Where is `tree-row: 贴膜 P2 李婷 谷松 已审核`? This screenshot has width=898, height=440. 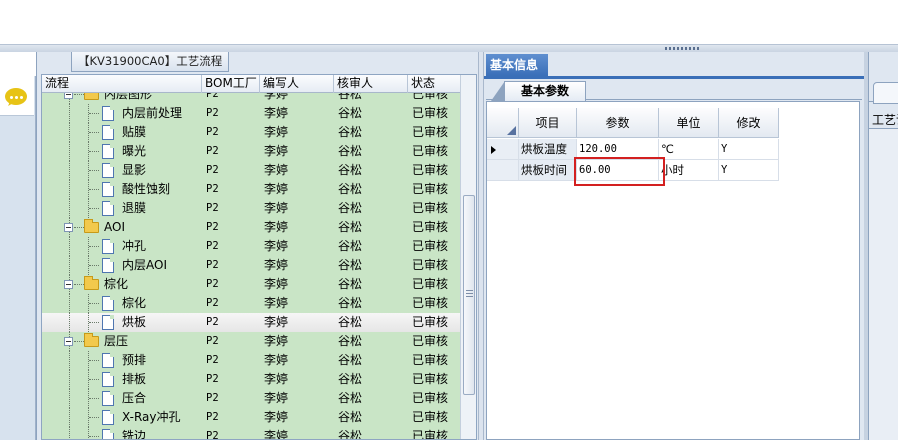
tree-row: 贴膜 P2 李婷 谷松 已审核 is located at coordinates (252, 132).